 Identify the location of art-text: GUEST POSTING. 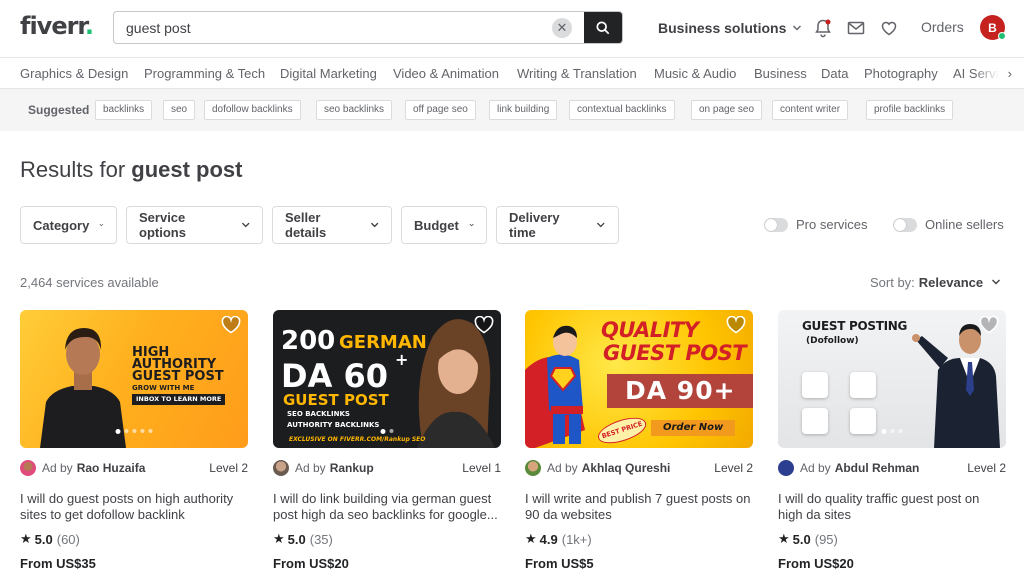
(855, 326).